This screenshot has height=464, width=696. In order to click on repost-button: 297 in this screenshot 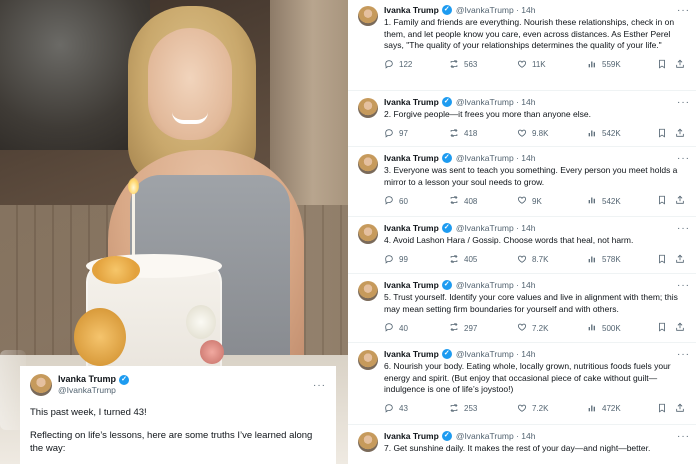, I will do `click(483, 328)`.